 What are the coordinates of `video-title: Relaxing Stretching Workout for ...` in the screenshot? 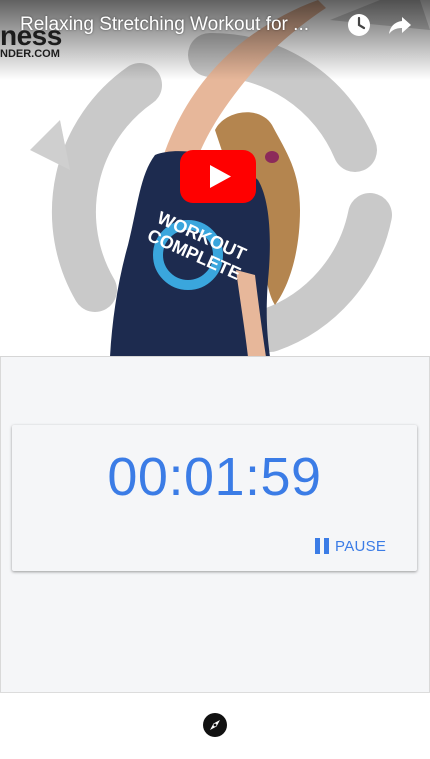 It's located at (176, 25).